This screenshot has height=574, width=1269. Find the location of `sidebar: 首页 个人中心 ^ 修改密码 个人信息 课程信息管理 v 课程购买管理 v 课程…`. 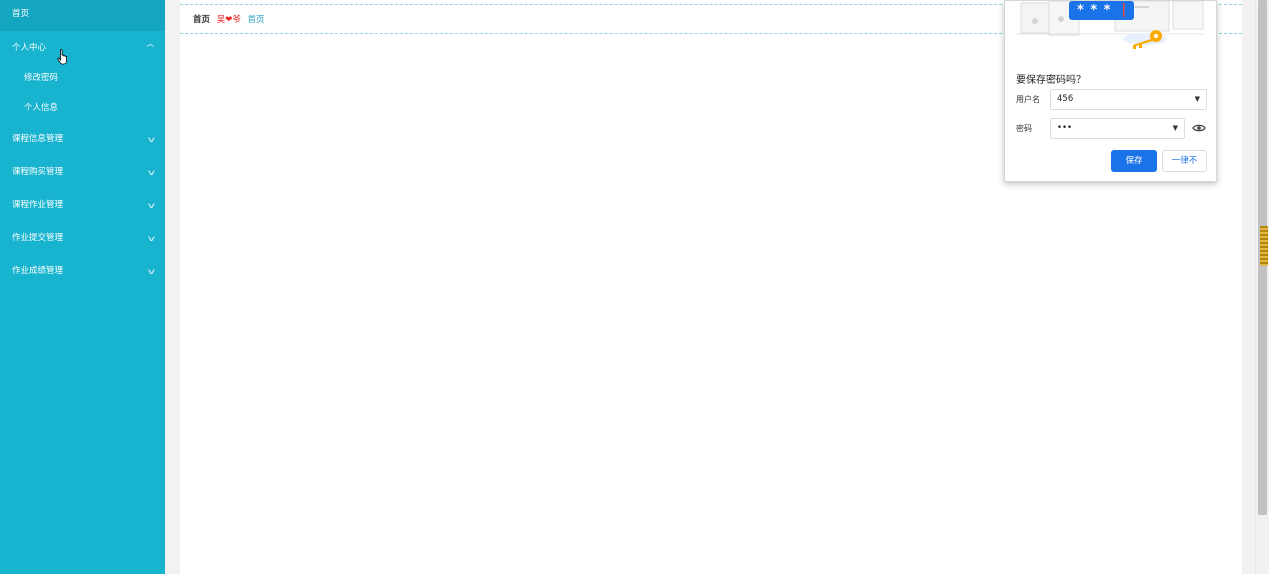

sidebar: 首页 个人中心 ^ 修改密码 个人信息 课程信息管理 v 课程购买管理 v 课程… is located at coordinates (82, 287).